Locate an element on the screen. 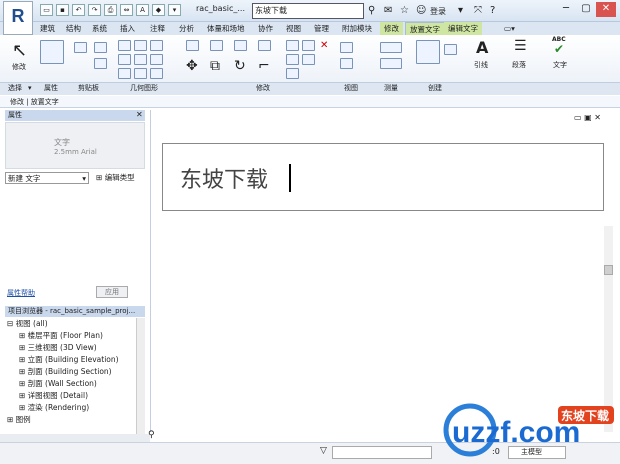 This screenshot has width=620, height=464. delete-icon: ✕ is located at coordinates (324, 45).